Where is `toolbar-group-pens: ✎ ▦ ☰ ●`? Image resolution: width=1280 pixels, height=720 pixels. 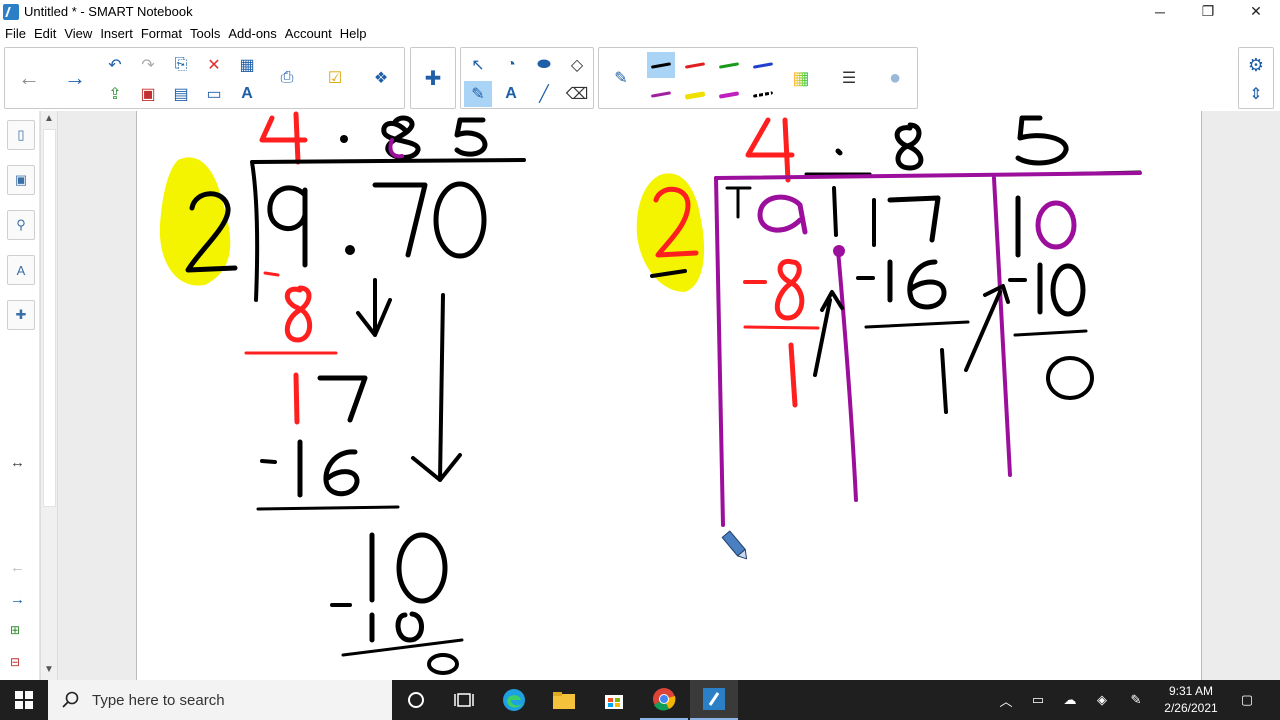 toolbar-group-pens: ✎ ▦ ☰ ● is located at coordinates (758, 78).